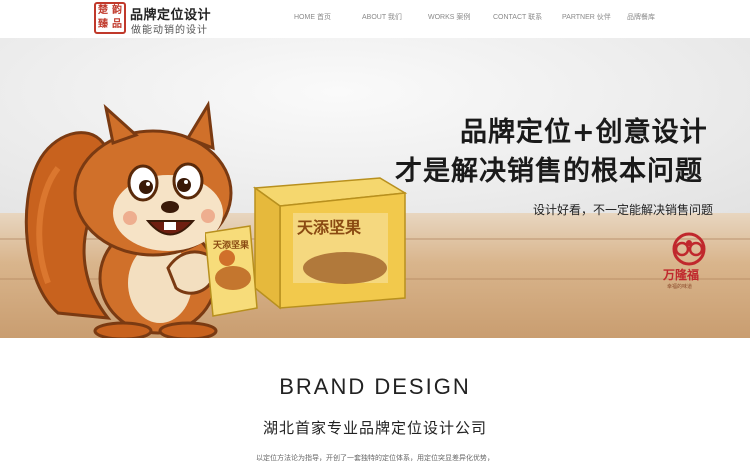 The image size is (750, 464). I want to click on nav-item-brand-library: 品牌餐库, so click(641, 18).